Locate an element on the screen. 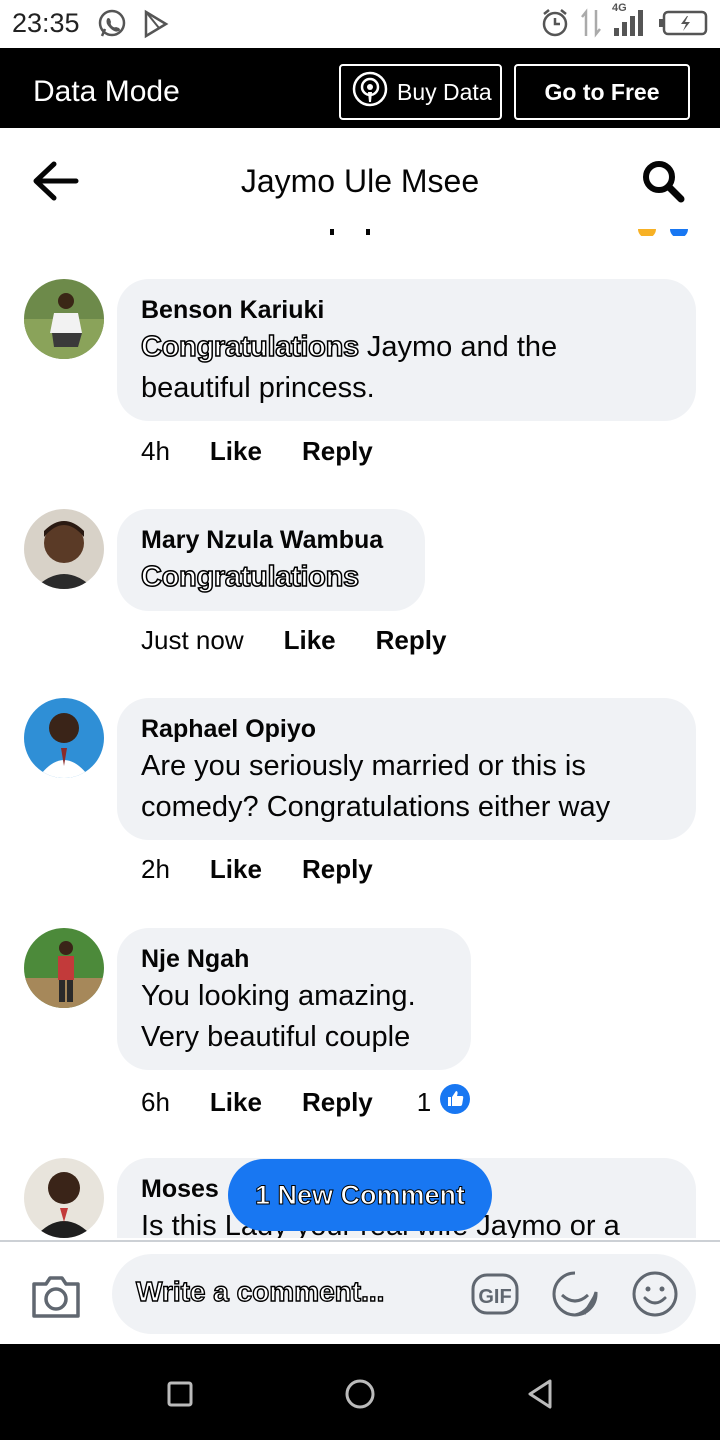 The image size is (720, 1440). new-comment-button: 1 New Comment is located at coordinates (360, 1195).